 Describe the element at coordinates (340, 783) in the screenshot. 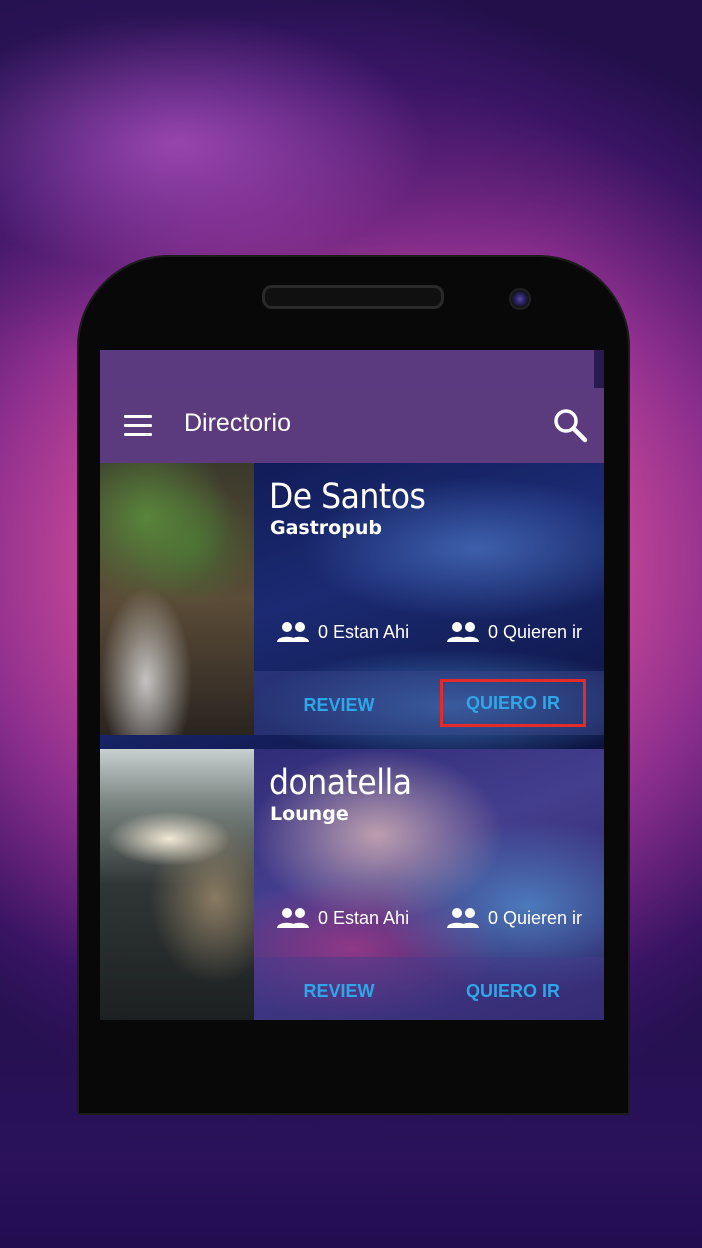

I see `venue-name: donatella` at that location.